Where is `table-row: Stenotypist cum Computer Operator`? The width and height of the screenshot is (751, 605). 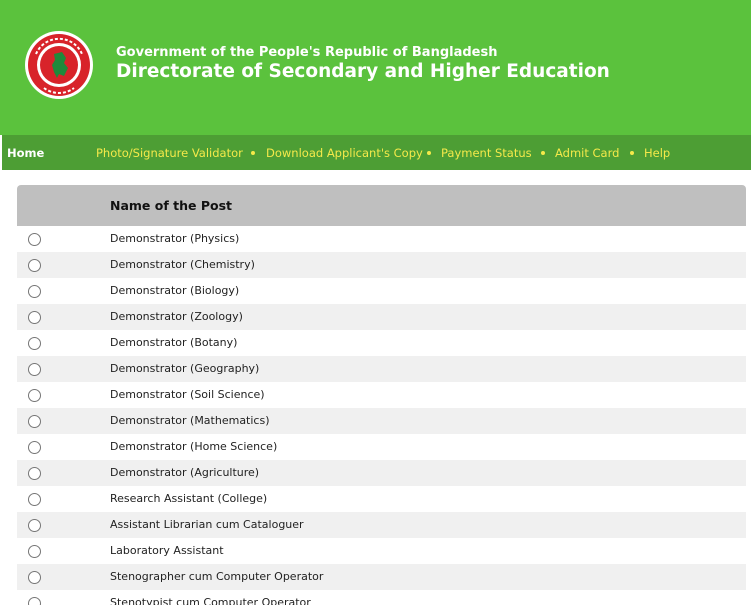 table-row: Stenotypist cum Computer Operator is located at coordinates (381, 597).